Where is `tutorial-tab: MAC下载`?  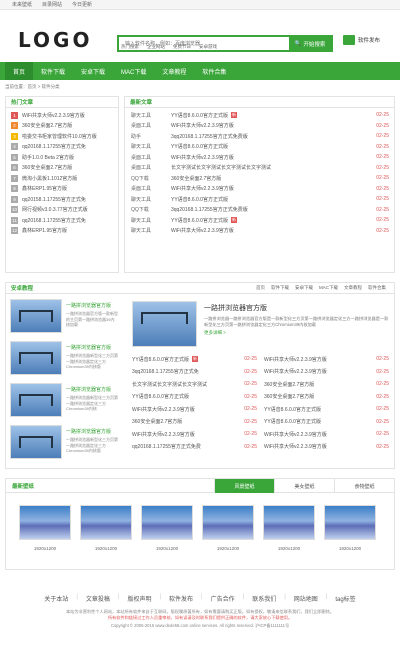
tutorial-tab: MAC下载 is located at coordinates (328, 288).